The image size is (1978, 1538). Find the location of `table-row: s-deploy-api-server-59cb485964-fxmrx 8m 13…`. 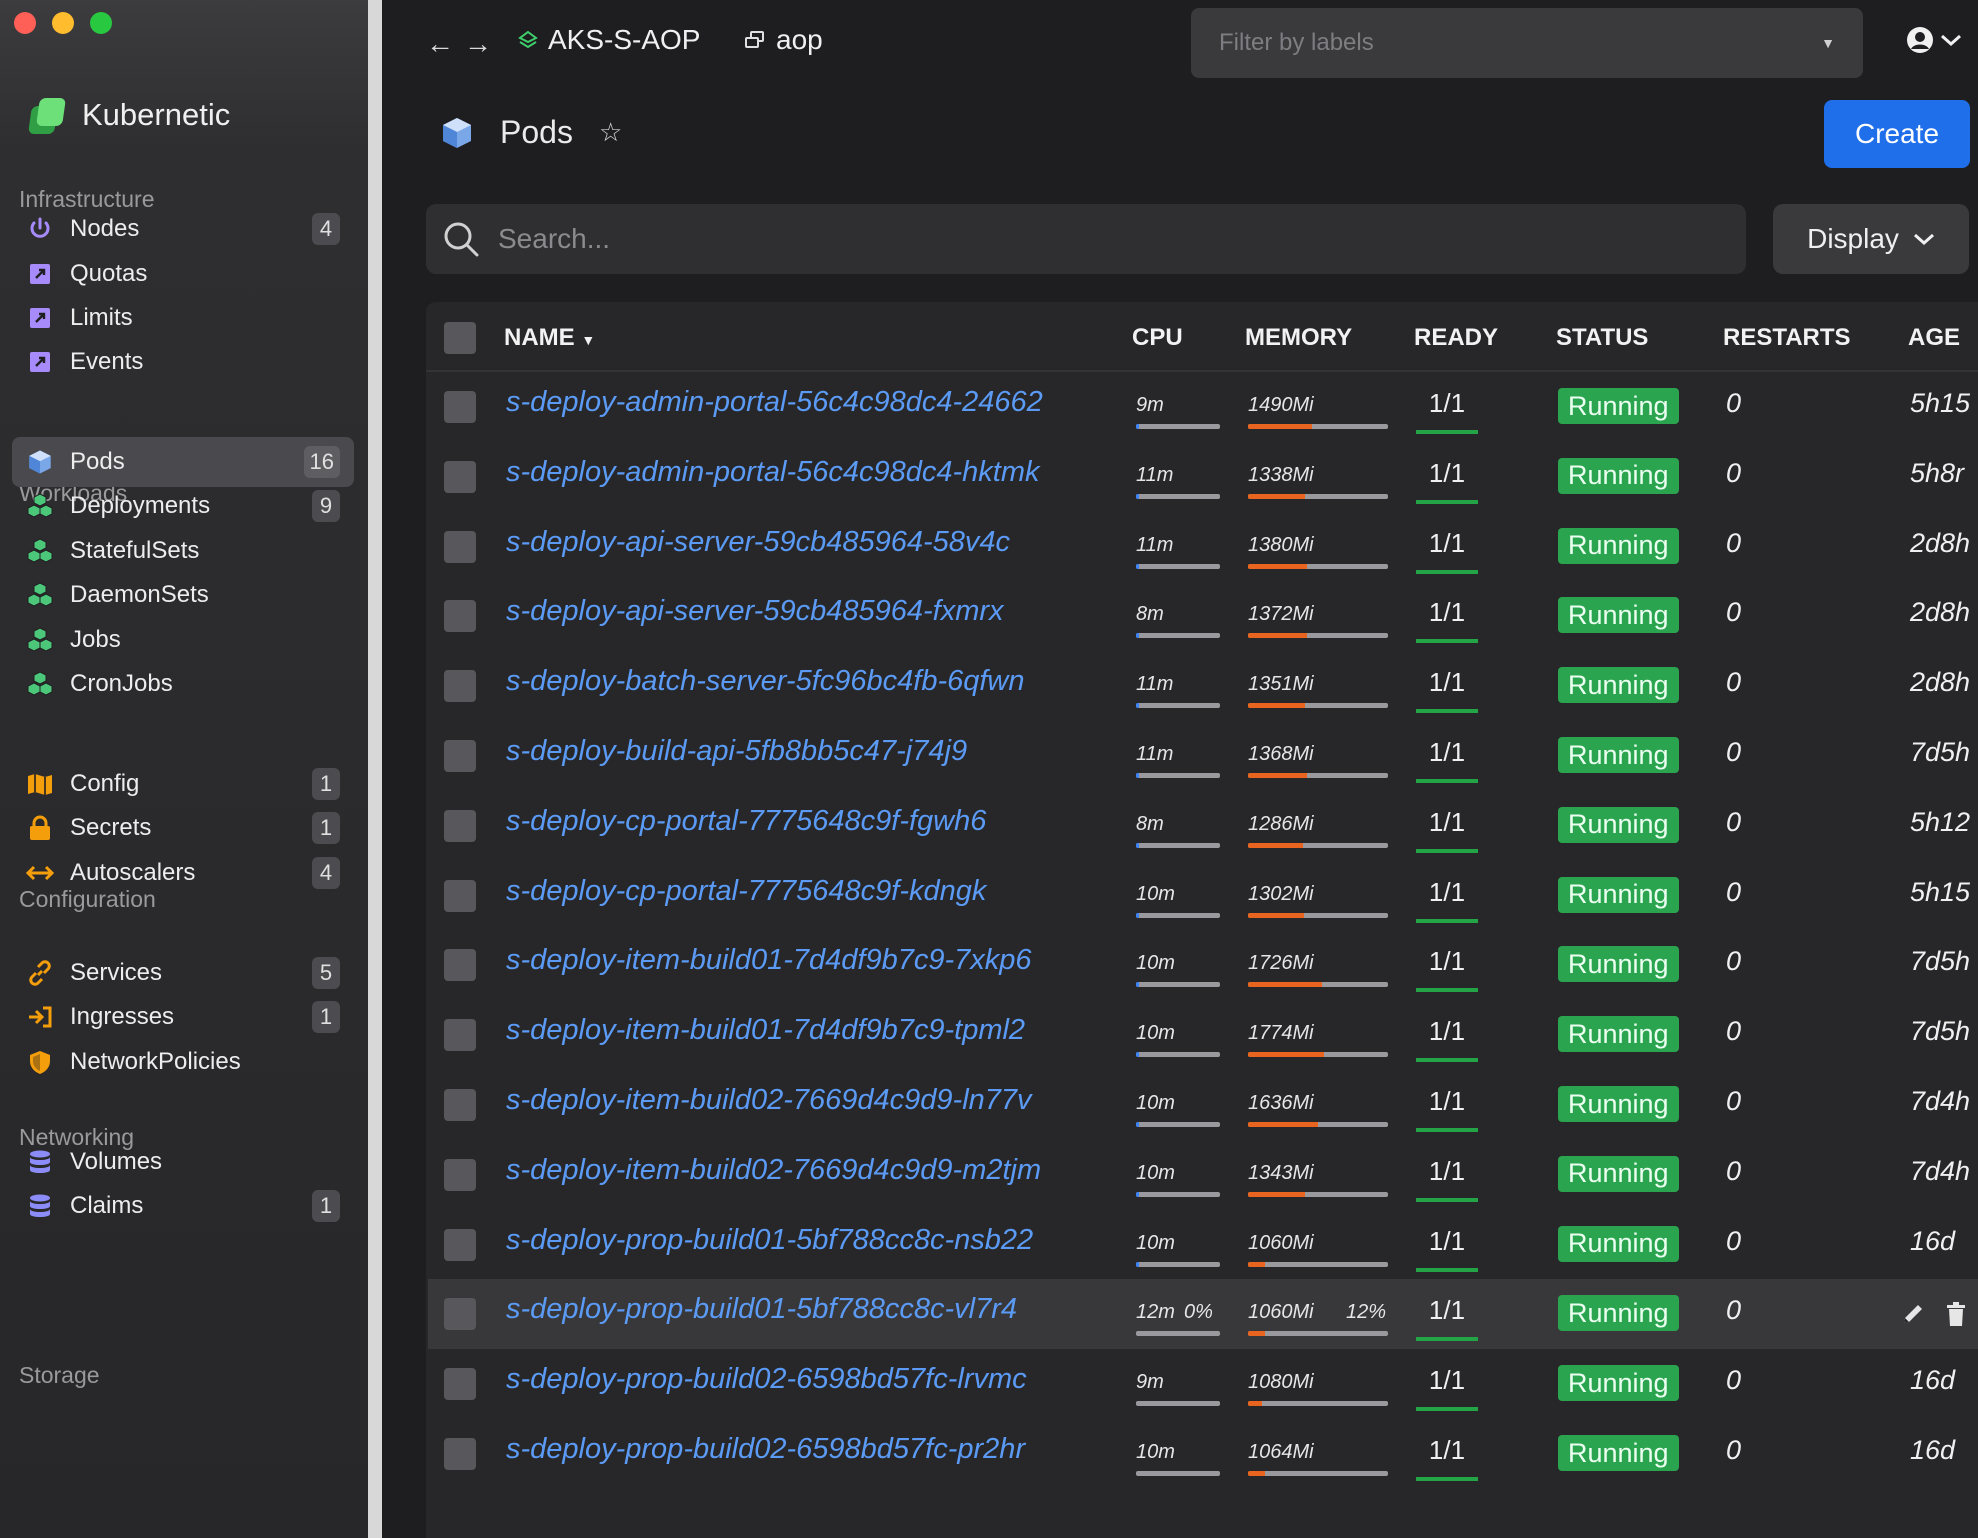

table-row: s-deploy-api-server-59cb485964-fxmrx 8m 13… is located at coordinates (1203, 616).